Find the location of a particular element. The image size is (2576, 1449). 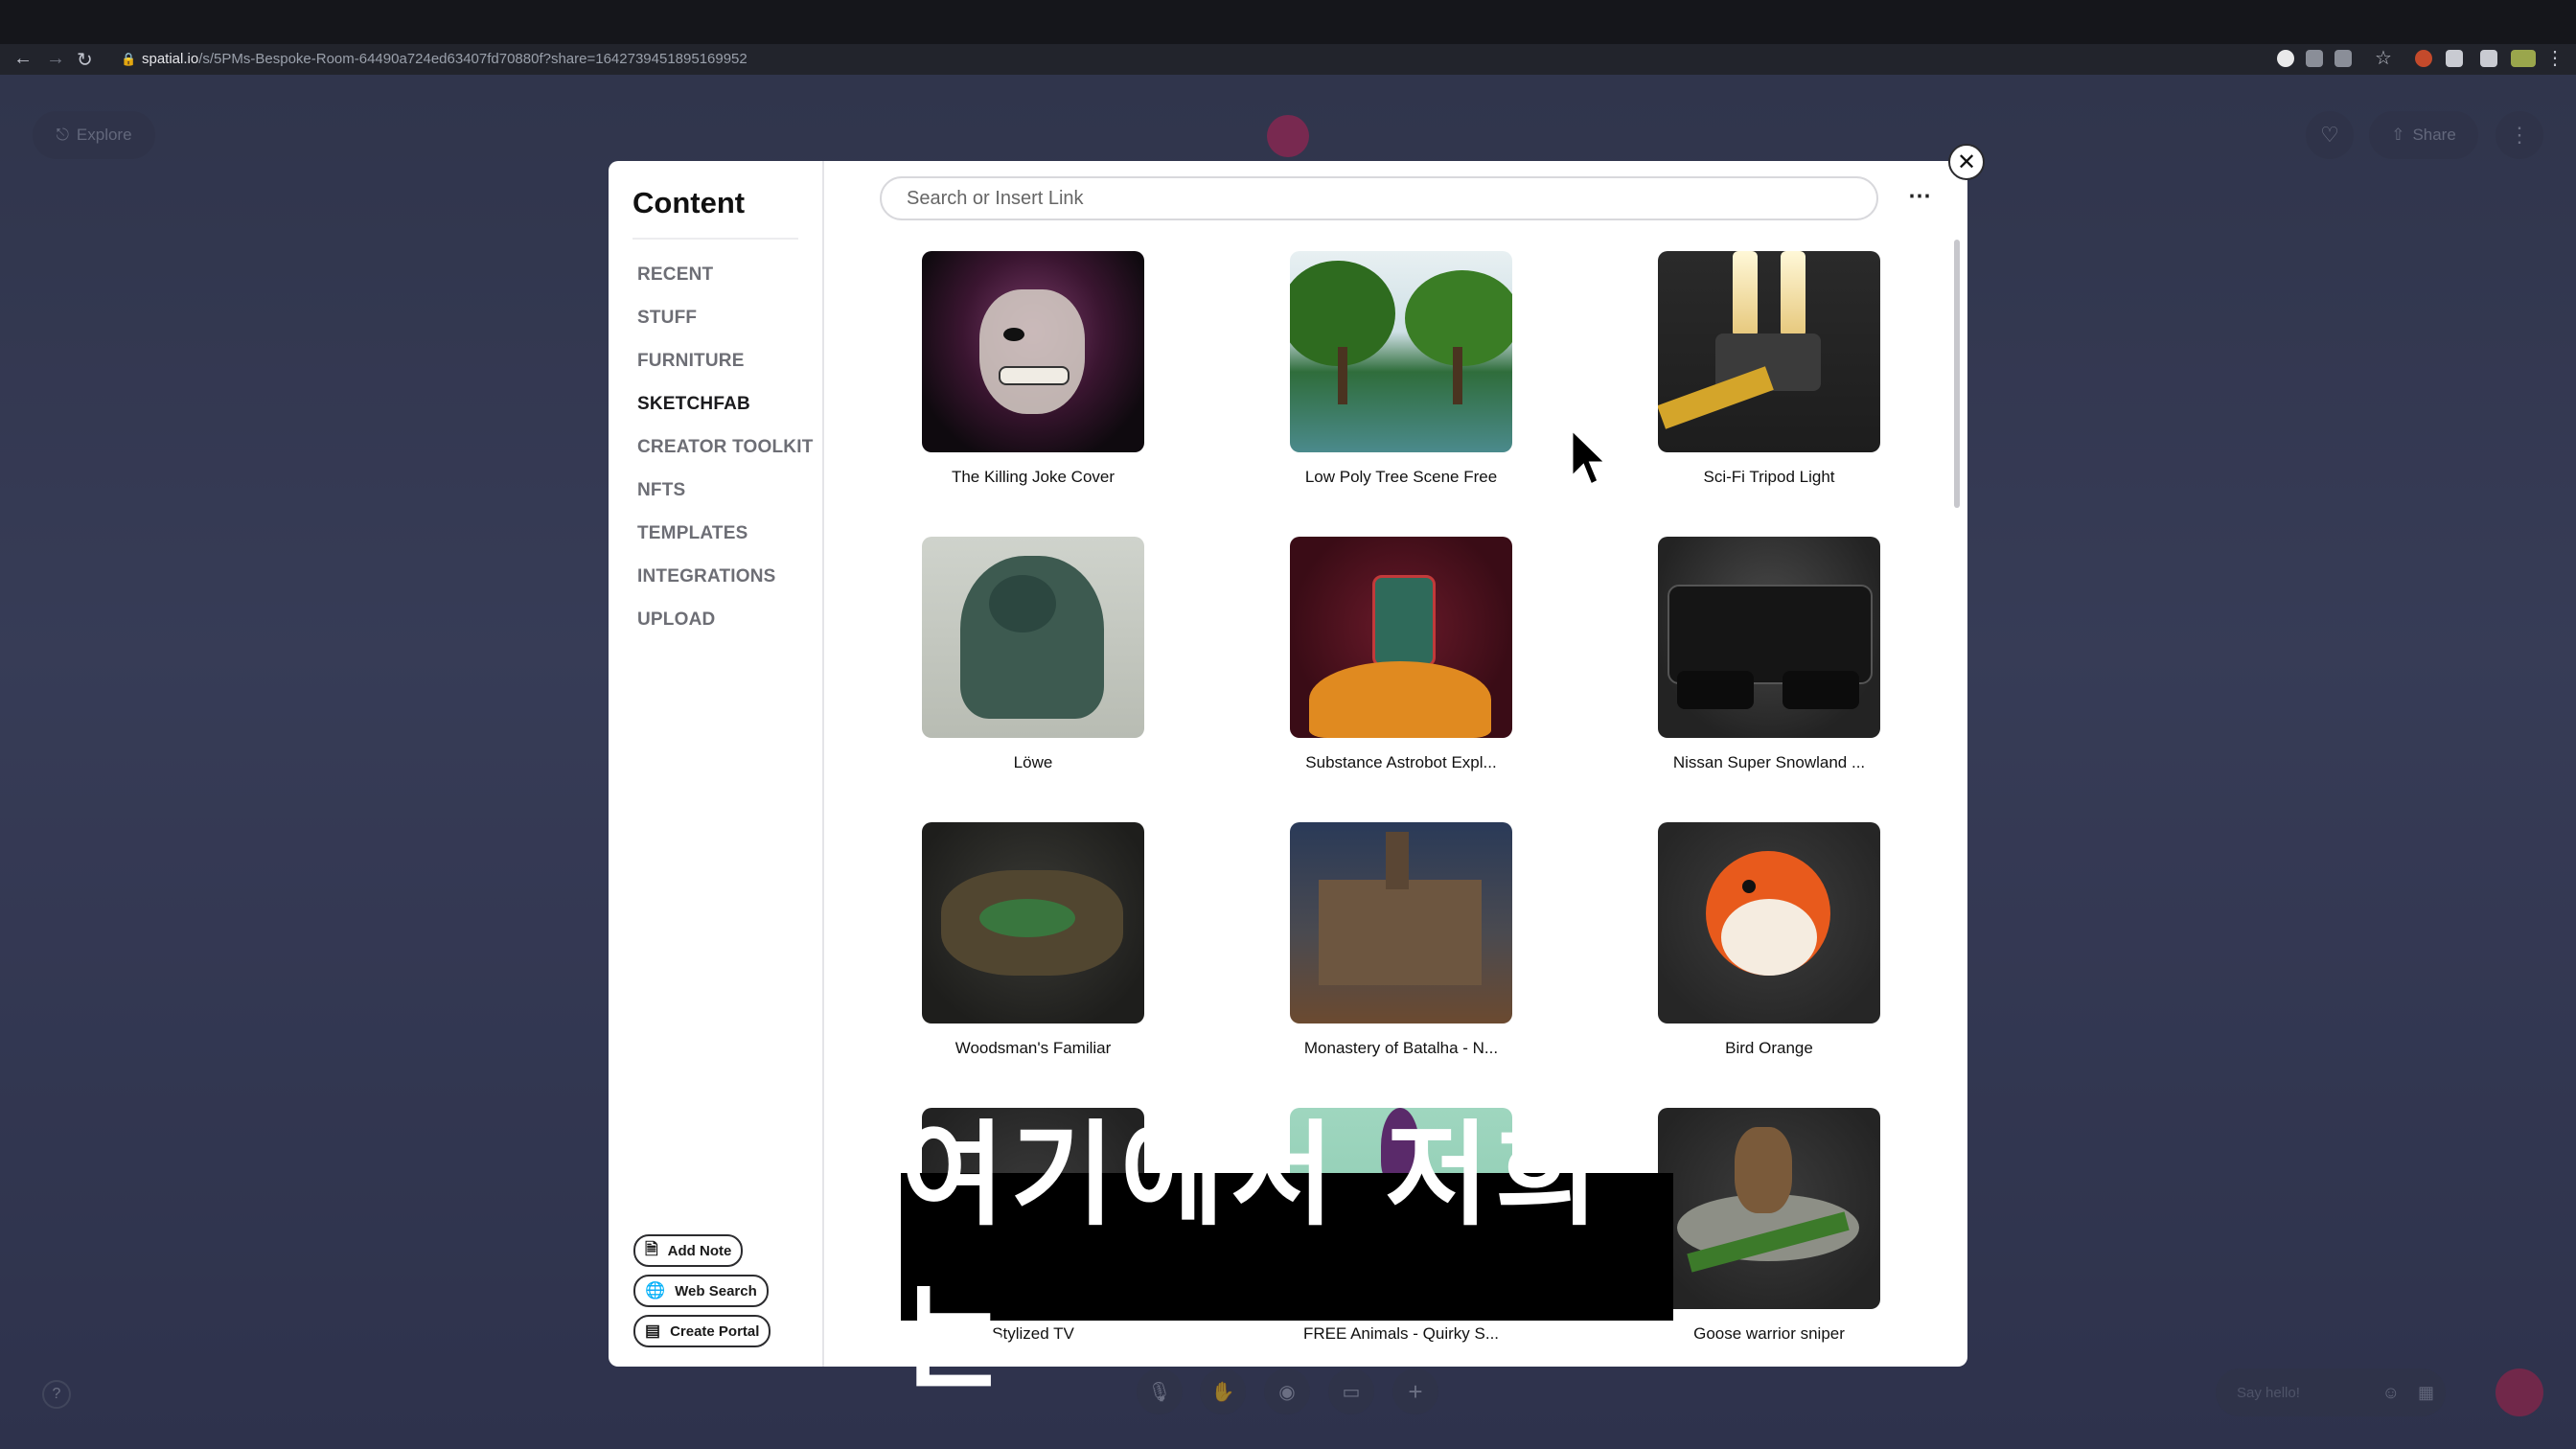

sidebar-item-creator-toolkit: CREATOR TOOLKIT is located at coordinates (725, 447).